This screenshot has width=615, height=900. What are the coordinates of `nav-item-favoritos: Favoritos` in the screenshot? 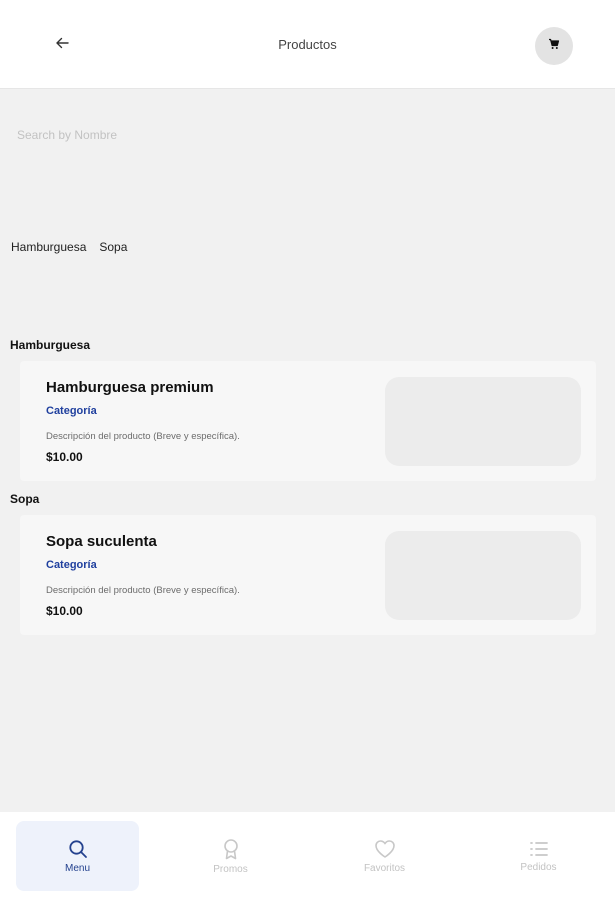 It's located at (384, 856).